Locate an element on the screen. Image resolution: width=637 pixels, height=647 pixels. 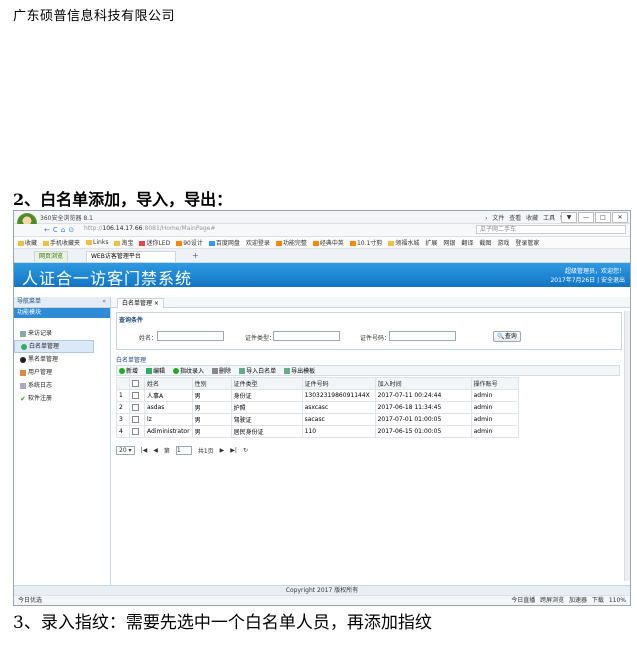
delete-button: 删除 is located at coordinates (221, 370).